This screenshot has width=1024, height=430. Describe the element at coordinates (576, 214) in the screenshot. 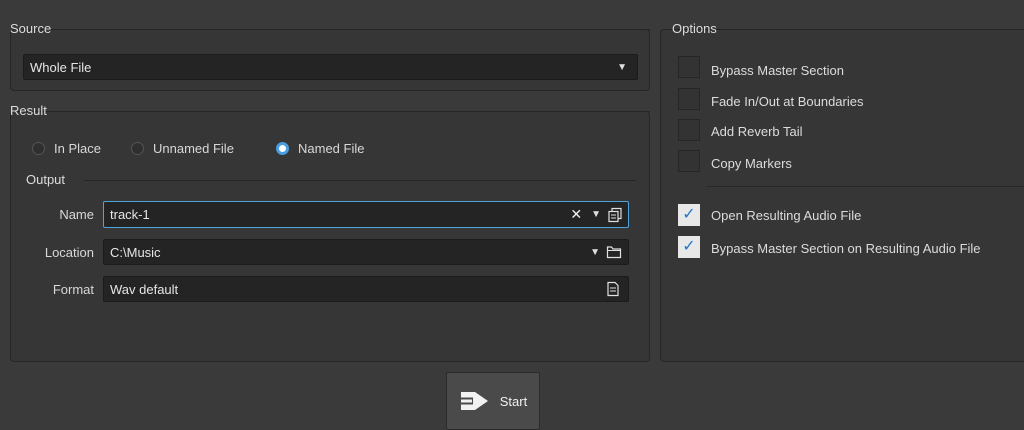

I see `clear-icon: ✕` at that location.